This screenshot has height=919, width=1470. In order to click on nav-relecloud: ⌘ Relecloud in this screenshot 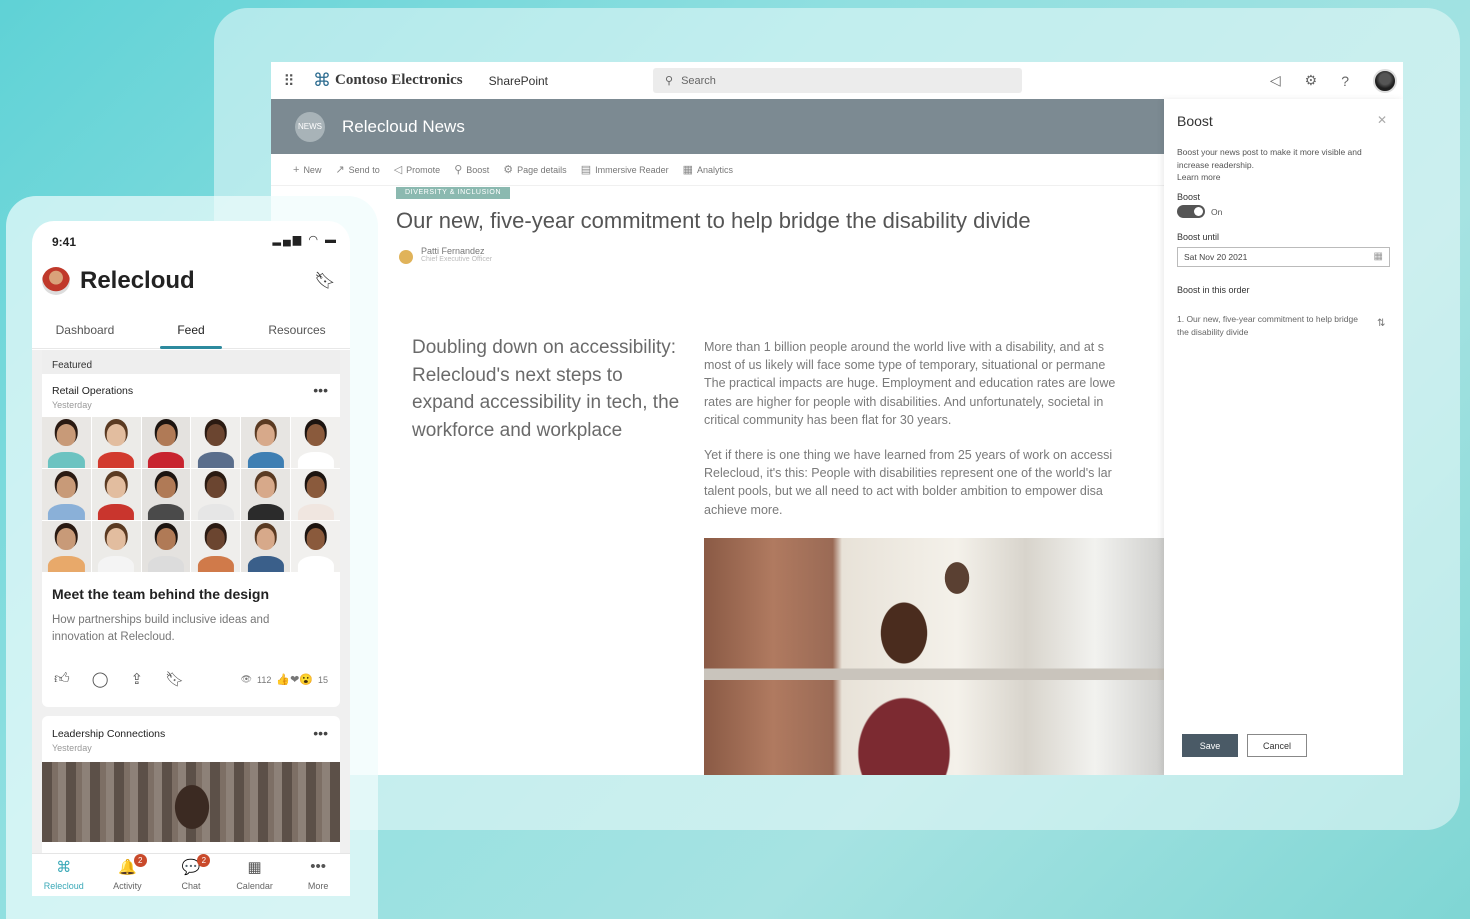, I will do `click(64, 875)`.